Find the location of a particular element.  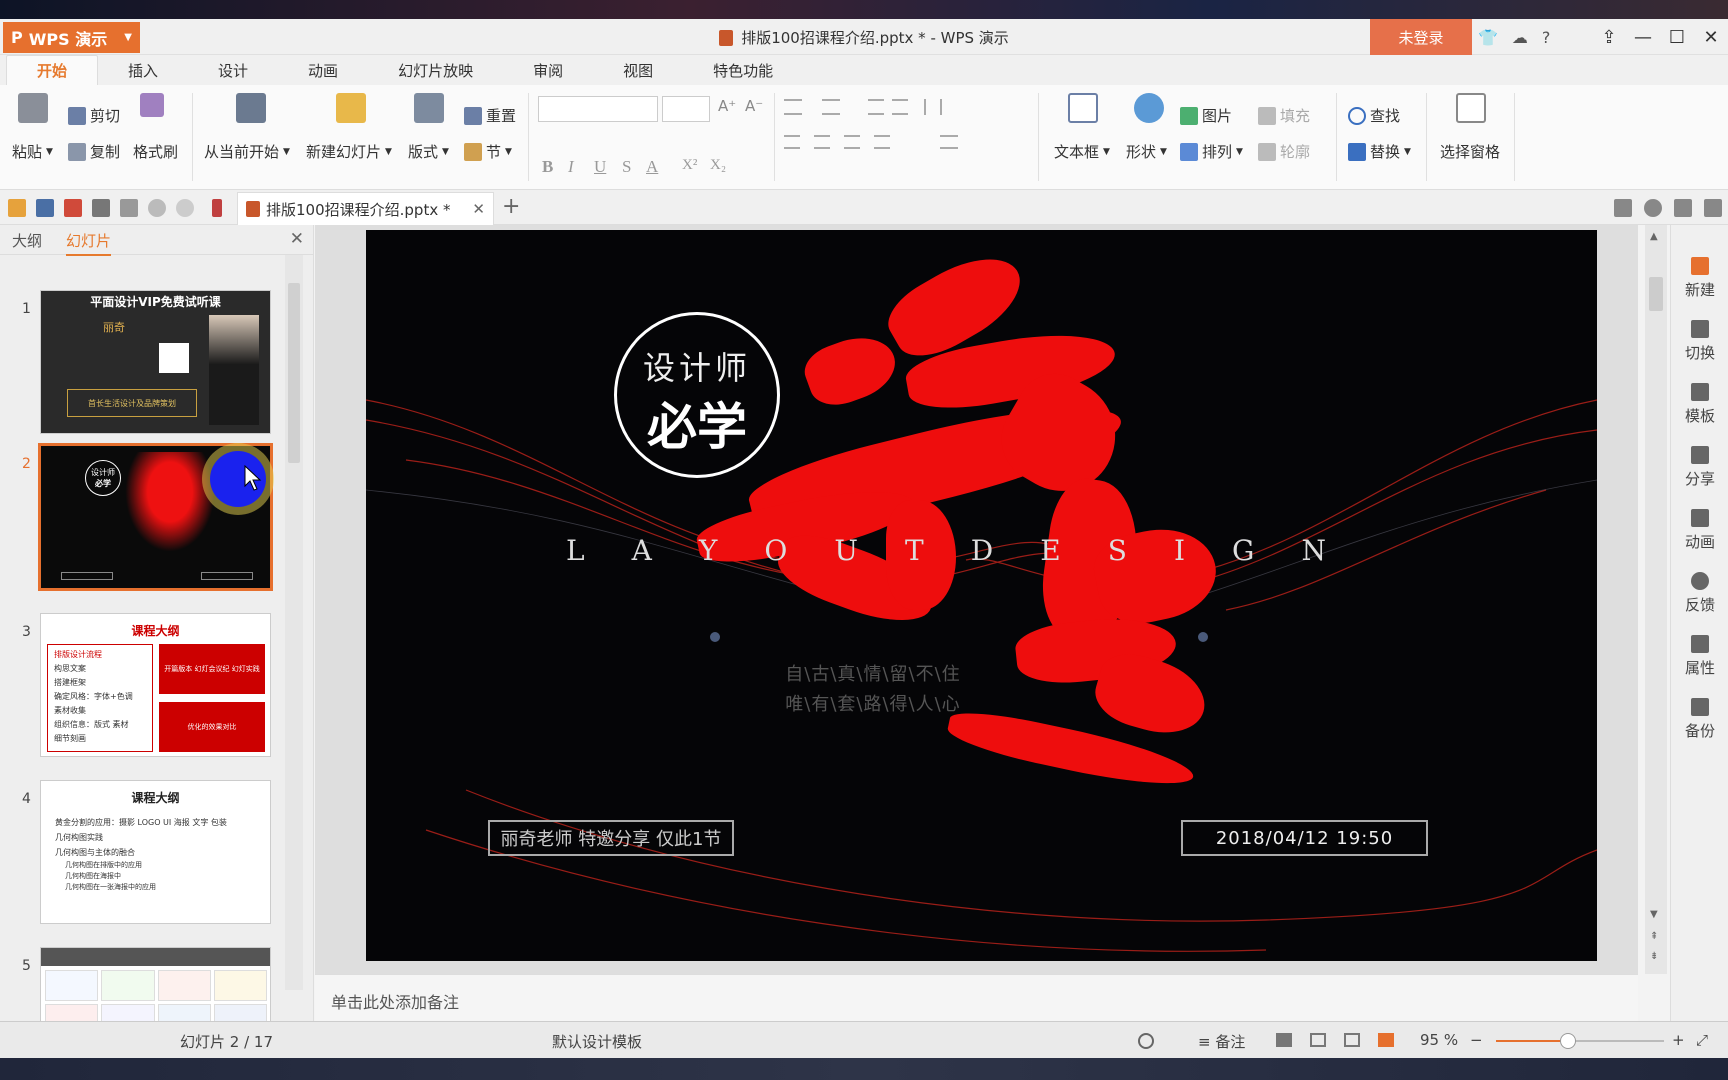

export-pdf-icon is located at coordinates (73, 208).